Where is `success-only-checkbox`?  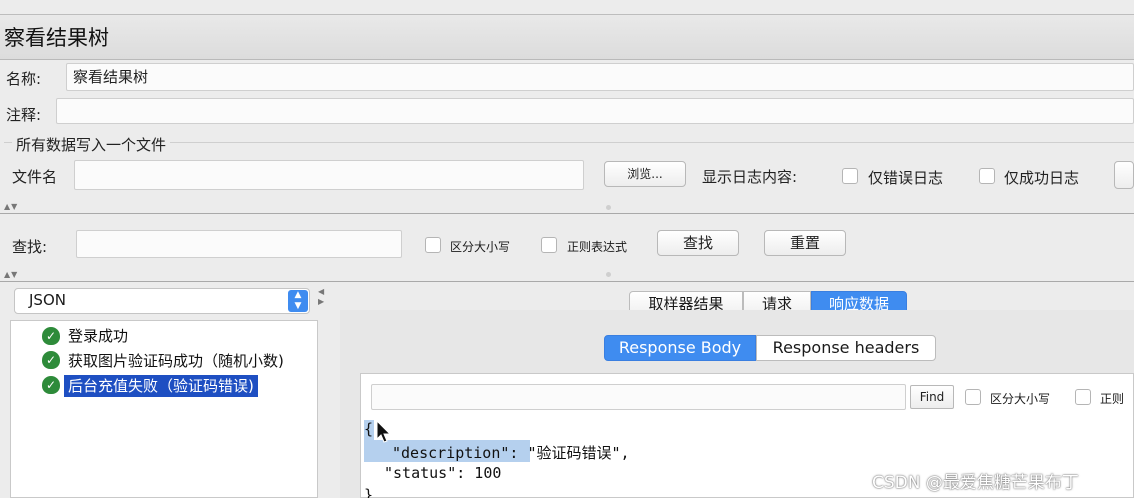 success-only-checkbox is located at coordinates (987, 176).